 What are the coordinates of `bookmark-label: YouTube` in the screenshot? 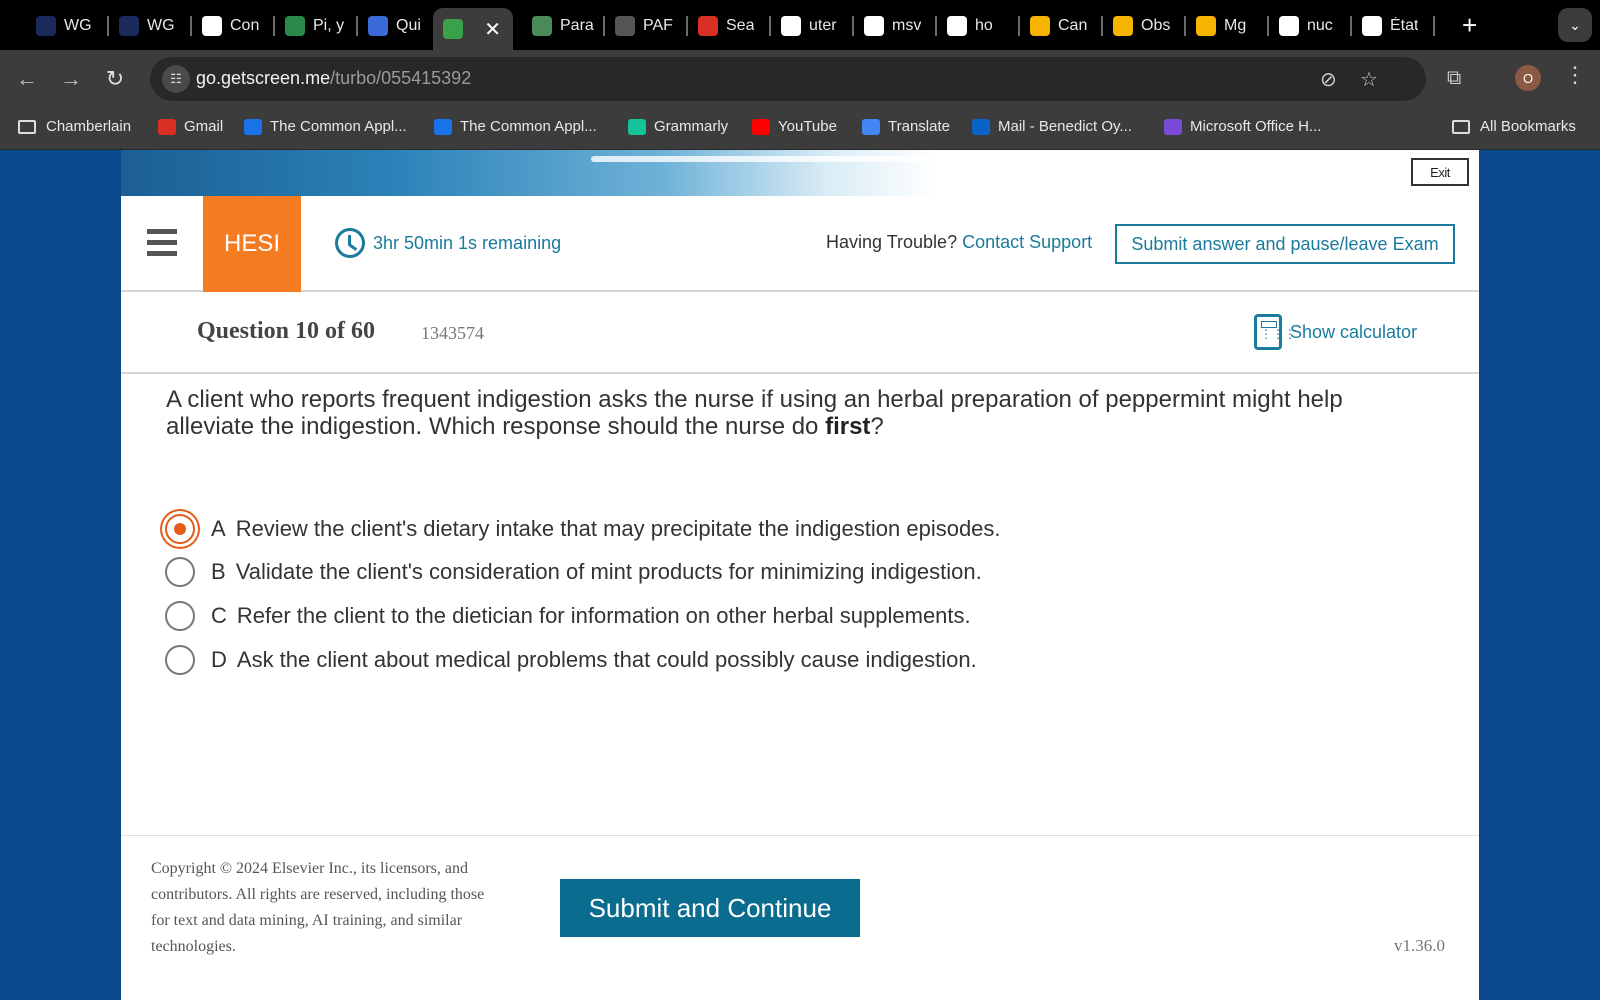 It's located at (807, 126).